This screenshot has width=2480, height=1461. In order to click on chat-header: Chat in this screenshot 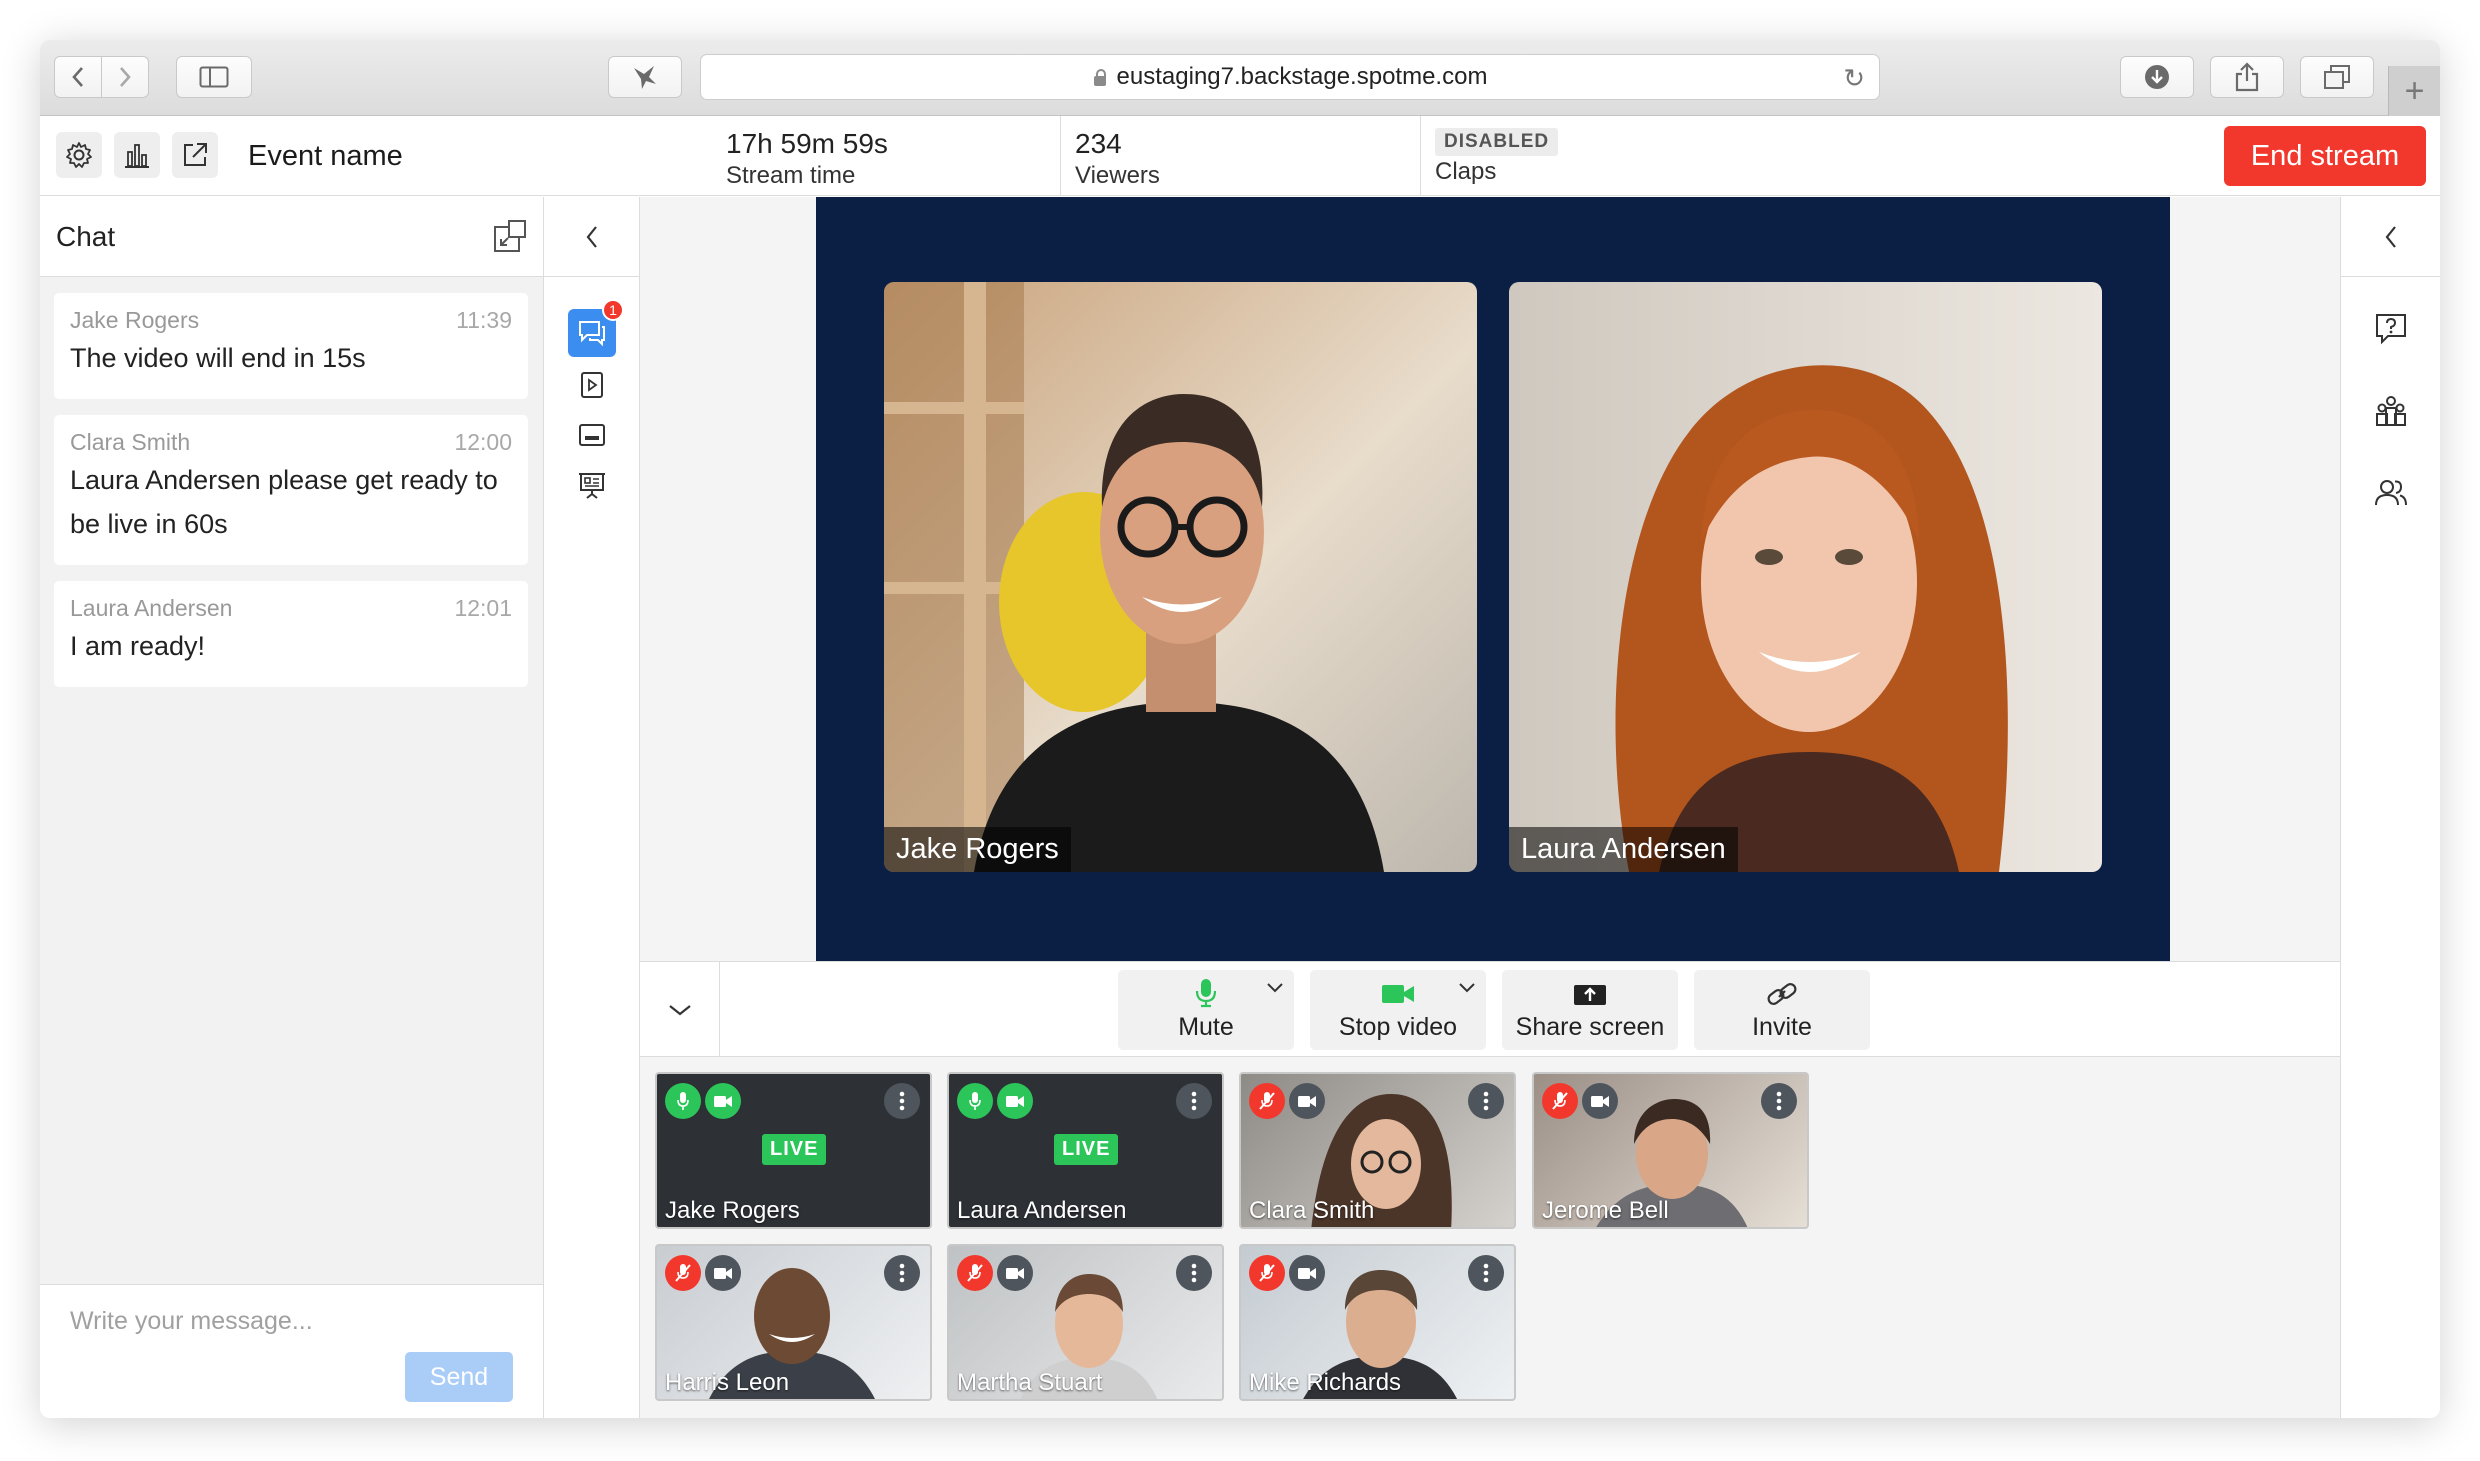, I will do `click(291, 237)`.